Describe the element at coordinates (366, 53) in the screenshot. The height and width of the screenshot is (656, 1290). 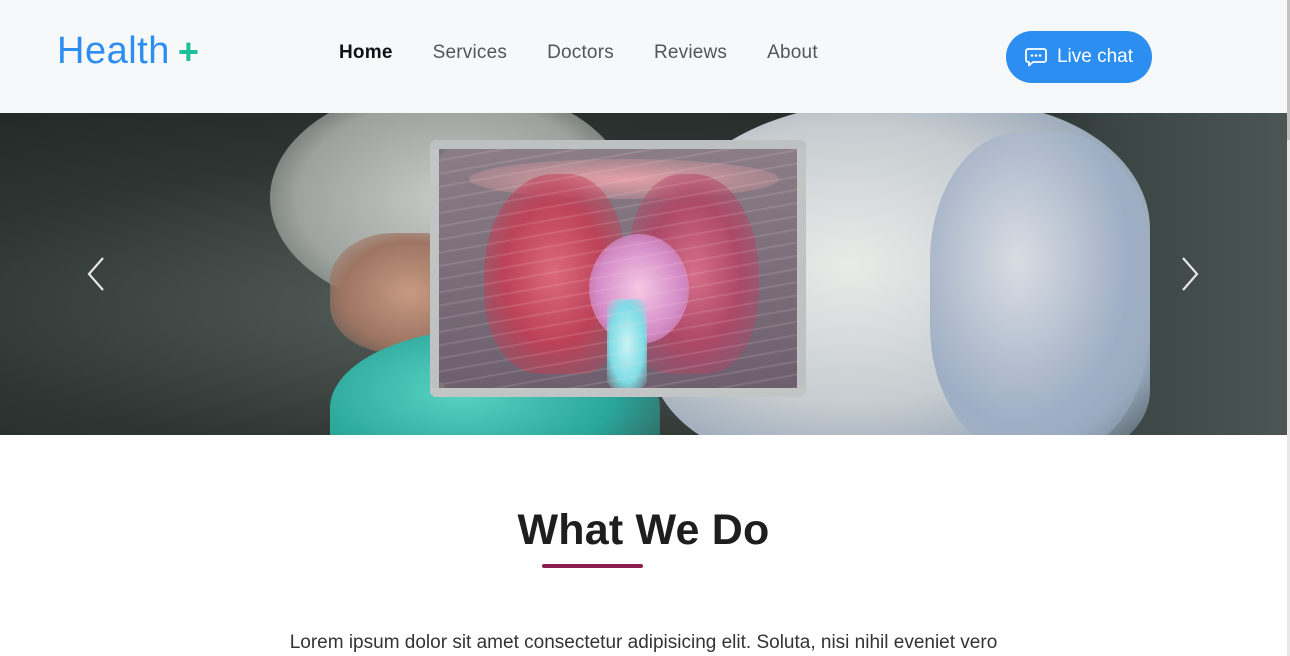
I see `nav-home: Home` at that location.